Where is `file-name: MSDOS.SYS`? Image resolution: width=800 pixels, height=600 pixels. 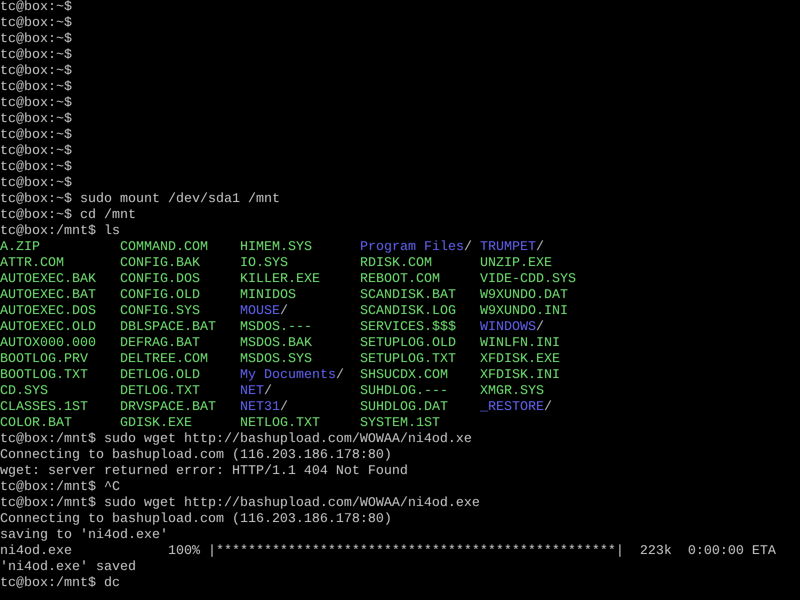
file-name: MSDOS.SYS is located at coordinates (276, 360).